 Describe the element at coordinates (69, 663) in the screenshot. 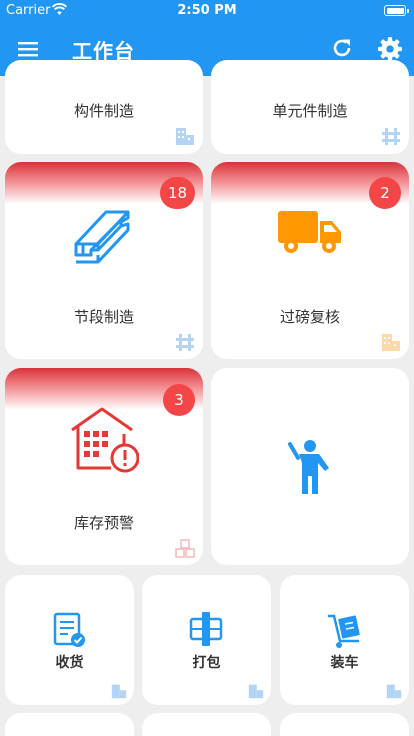

I see `tile-label: 收货` at that location.